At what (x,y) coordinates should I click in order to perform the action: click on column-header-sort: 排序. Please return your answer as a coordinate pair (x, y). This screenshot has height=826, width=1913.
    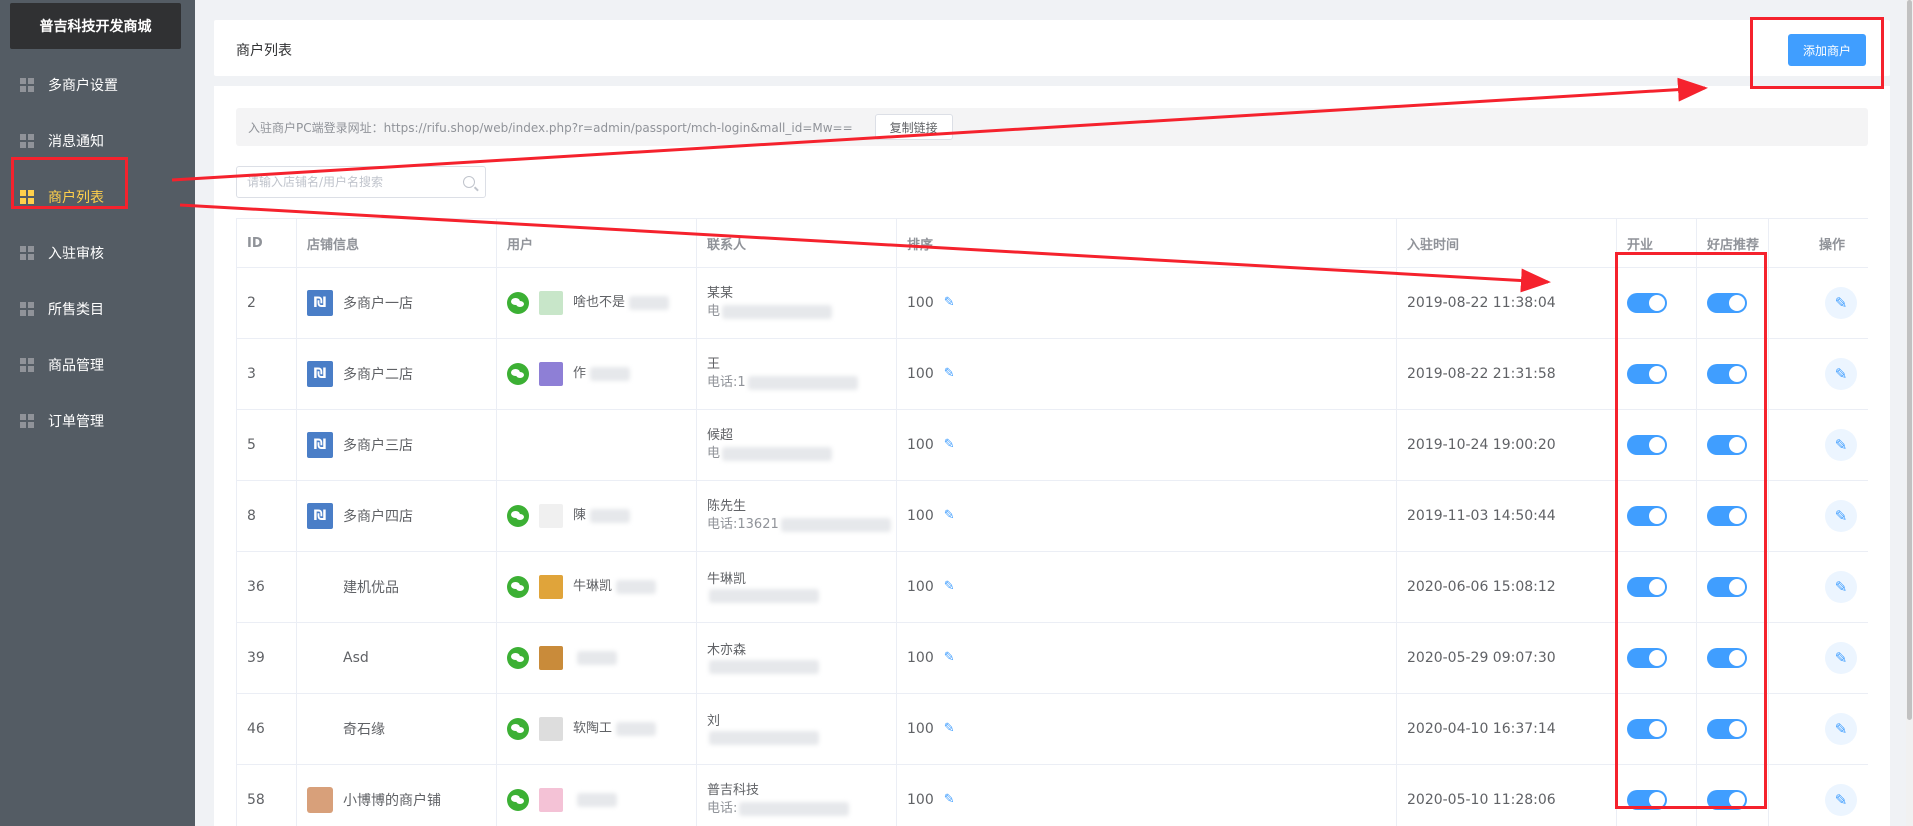
    Looking at the image, I should click on (1147, 243).